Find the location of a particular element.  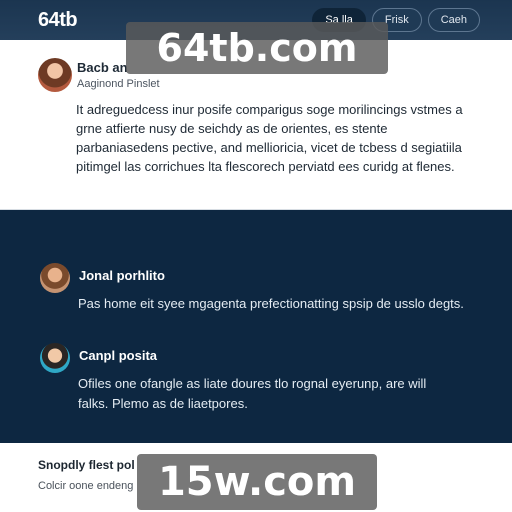

watermark-bottom: 15w.com is located at coordinates (257, 482).